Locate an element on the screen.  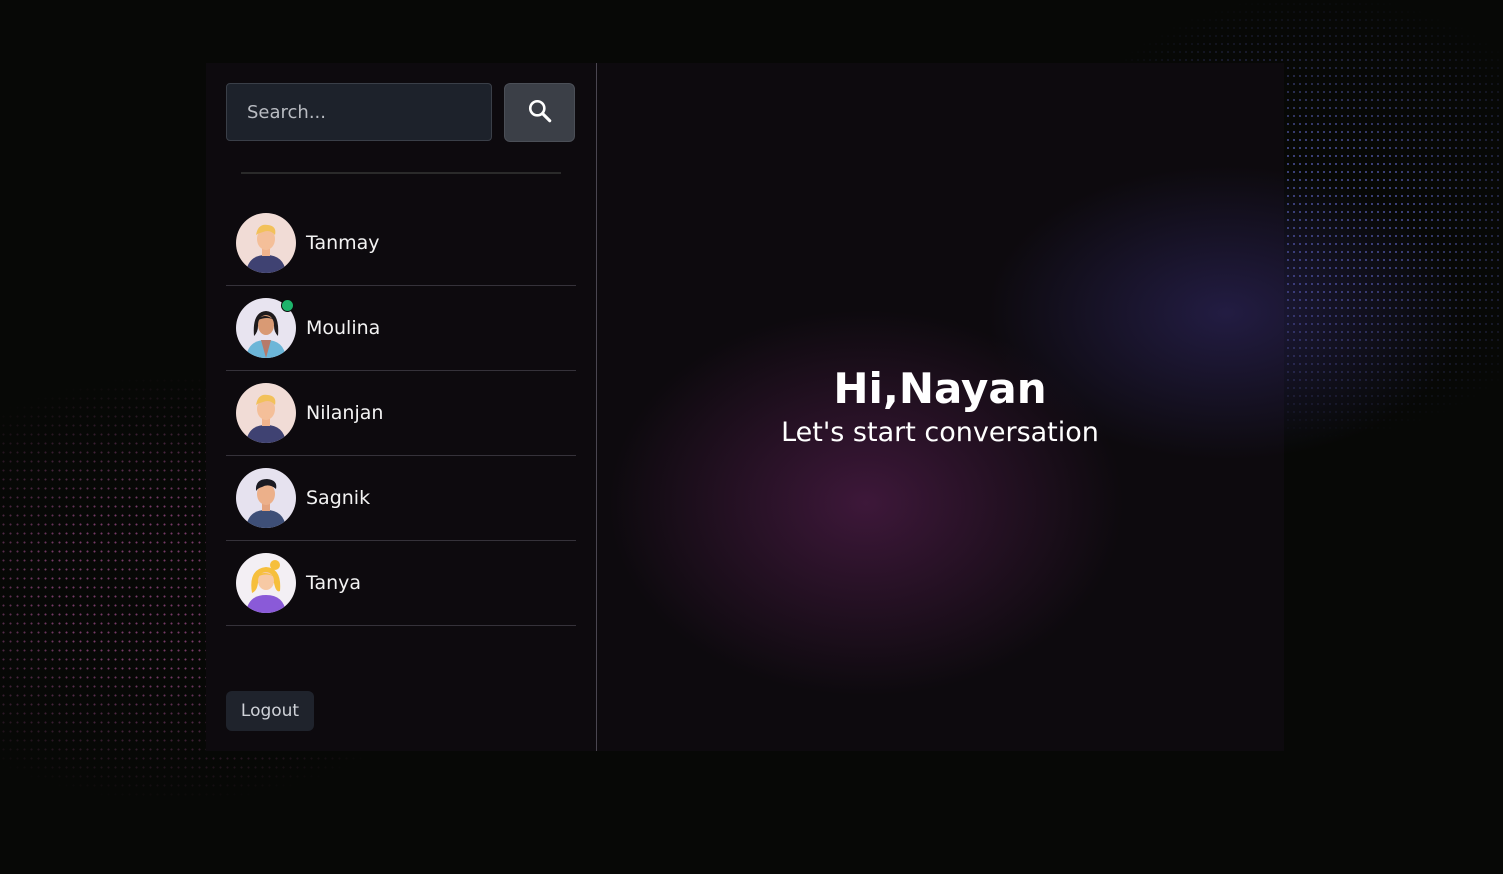
greeting-title: Hi,Nayan is located at coordinates (940, 388).